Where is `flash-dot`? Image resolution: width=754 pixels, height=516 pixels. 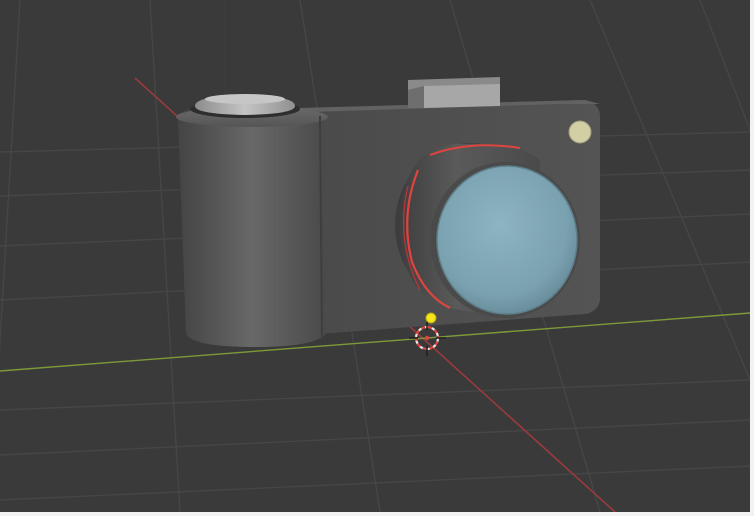
flash-dot is located at coordinates (580, 132).